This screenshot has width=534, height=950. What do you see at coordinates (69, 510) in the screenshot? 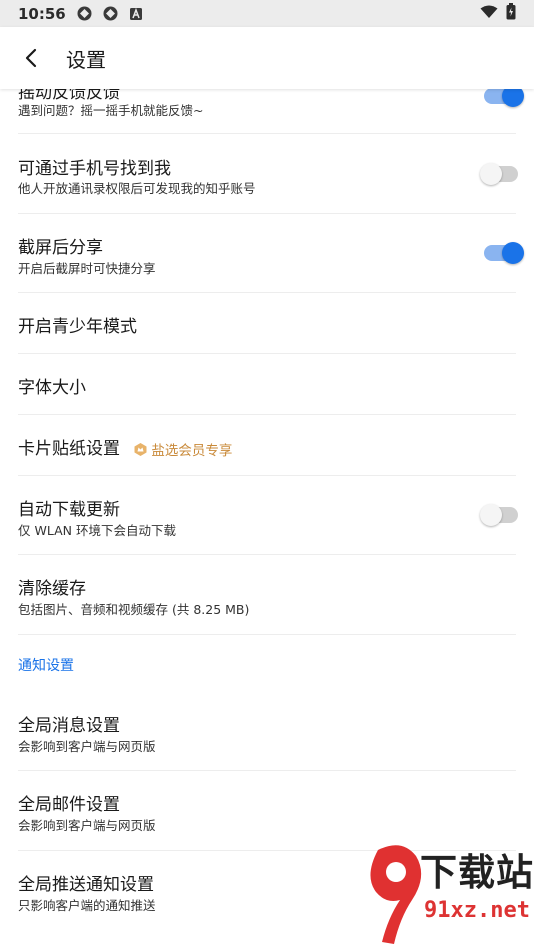
I see `setting-title: 自动下载更新` at bounding box center [69, 510].